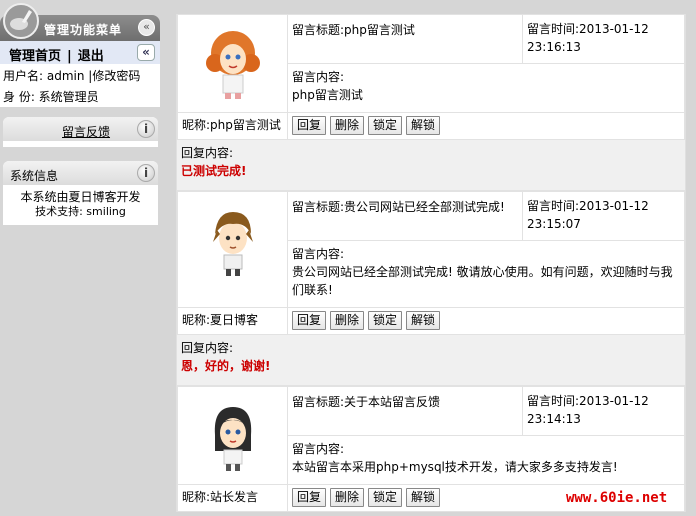 This screenshot has width=696, height=516. Describe the element at coordinates (91, 56) in the screenshot. I see `logout-link: 退出` at that location.